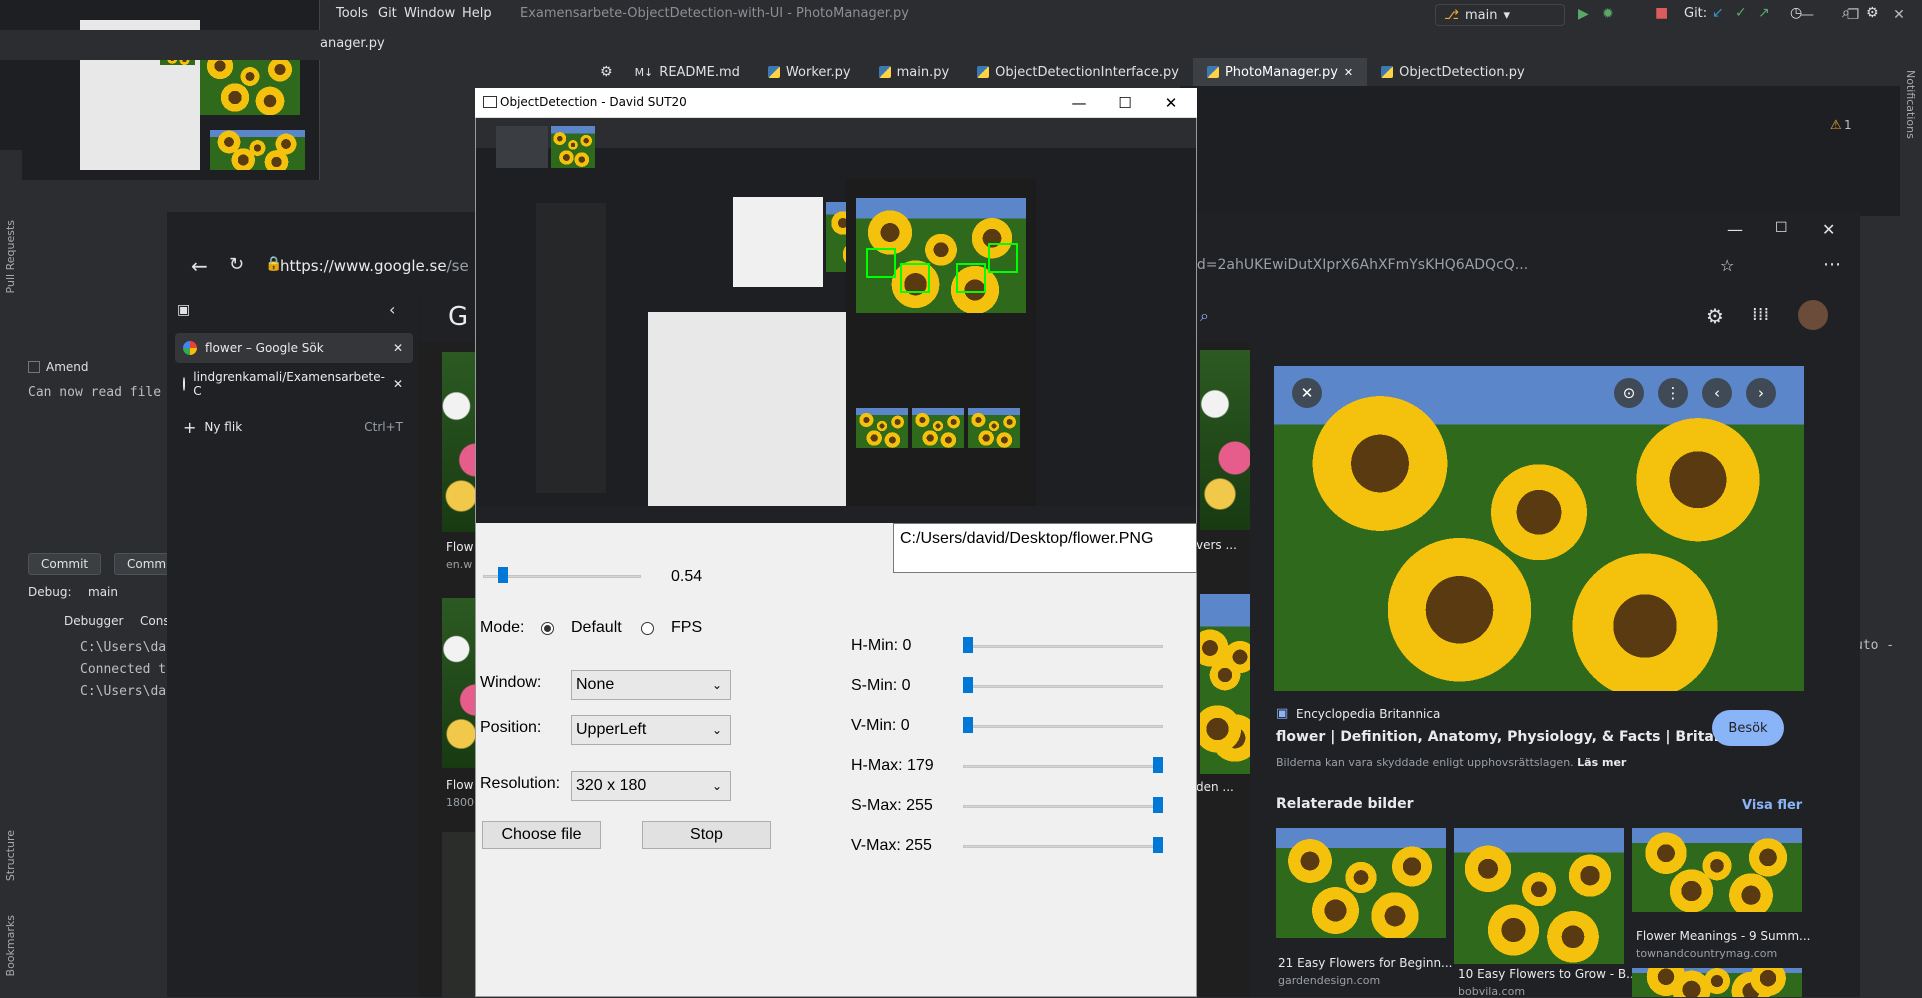  Describe the element at coordinates (183, 310) in the screenshot. I see `tab-actions-icon: ▣` at that location.